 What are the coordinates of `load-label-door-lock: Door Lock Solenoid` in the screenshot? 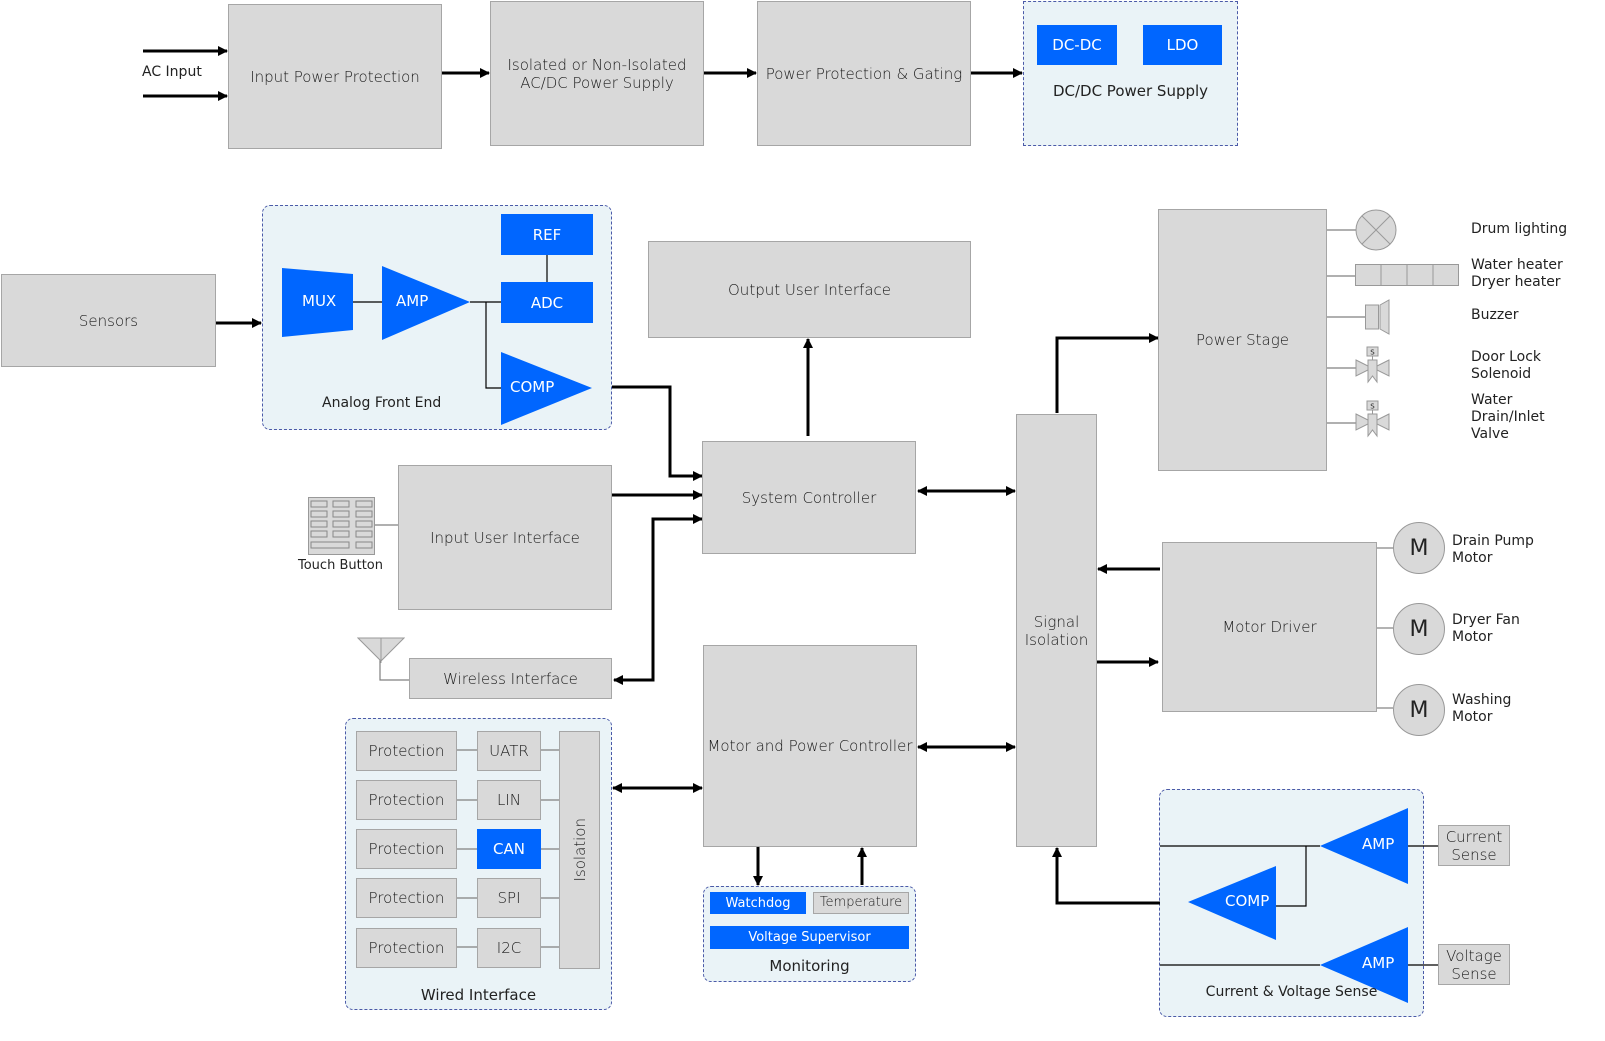 It's located at (1506, 365).